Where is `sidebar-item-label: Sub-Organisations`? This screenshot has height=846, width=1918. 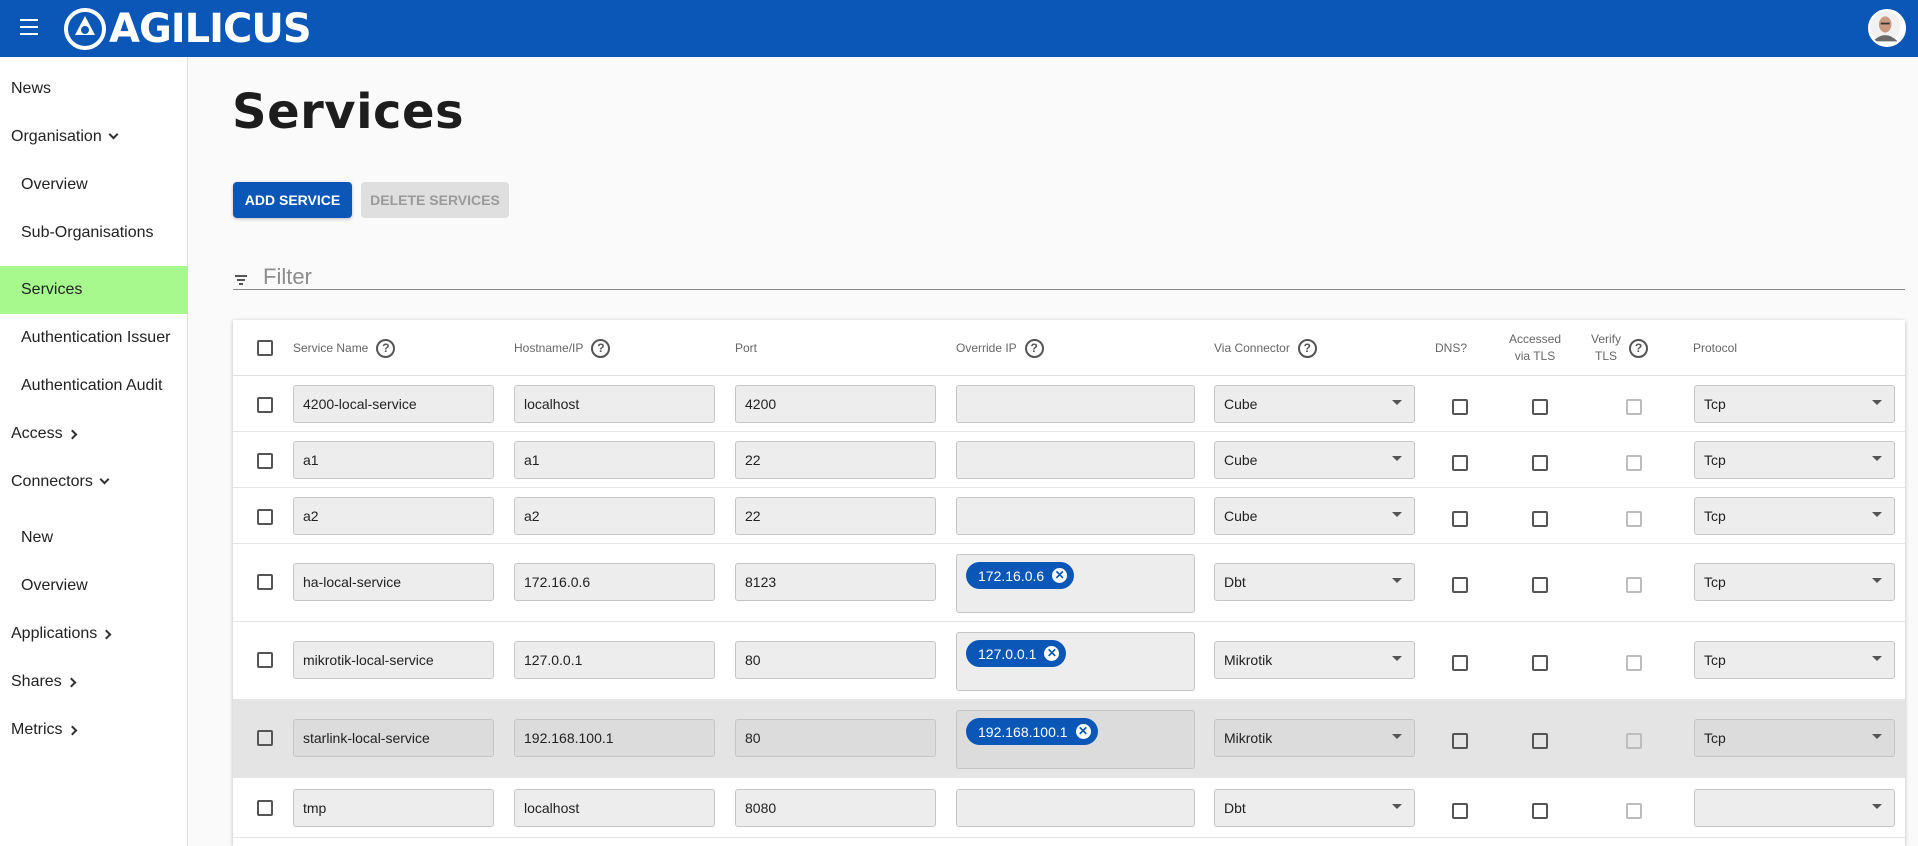
sidebar-item-label: Sub-Organisations is located at coordinates (87, 232).